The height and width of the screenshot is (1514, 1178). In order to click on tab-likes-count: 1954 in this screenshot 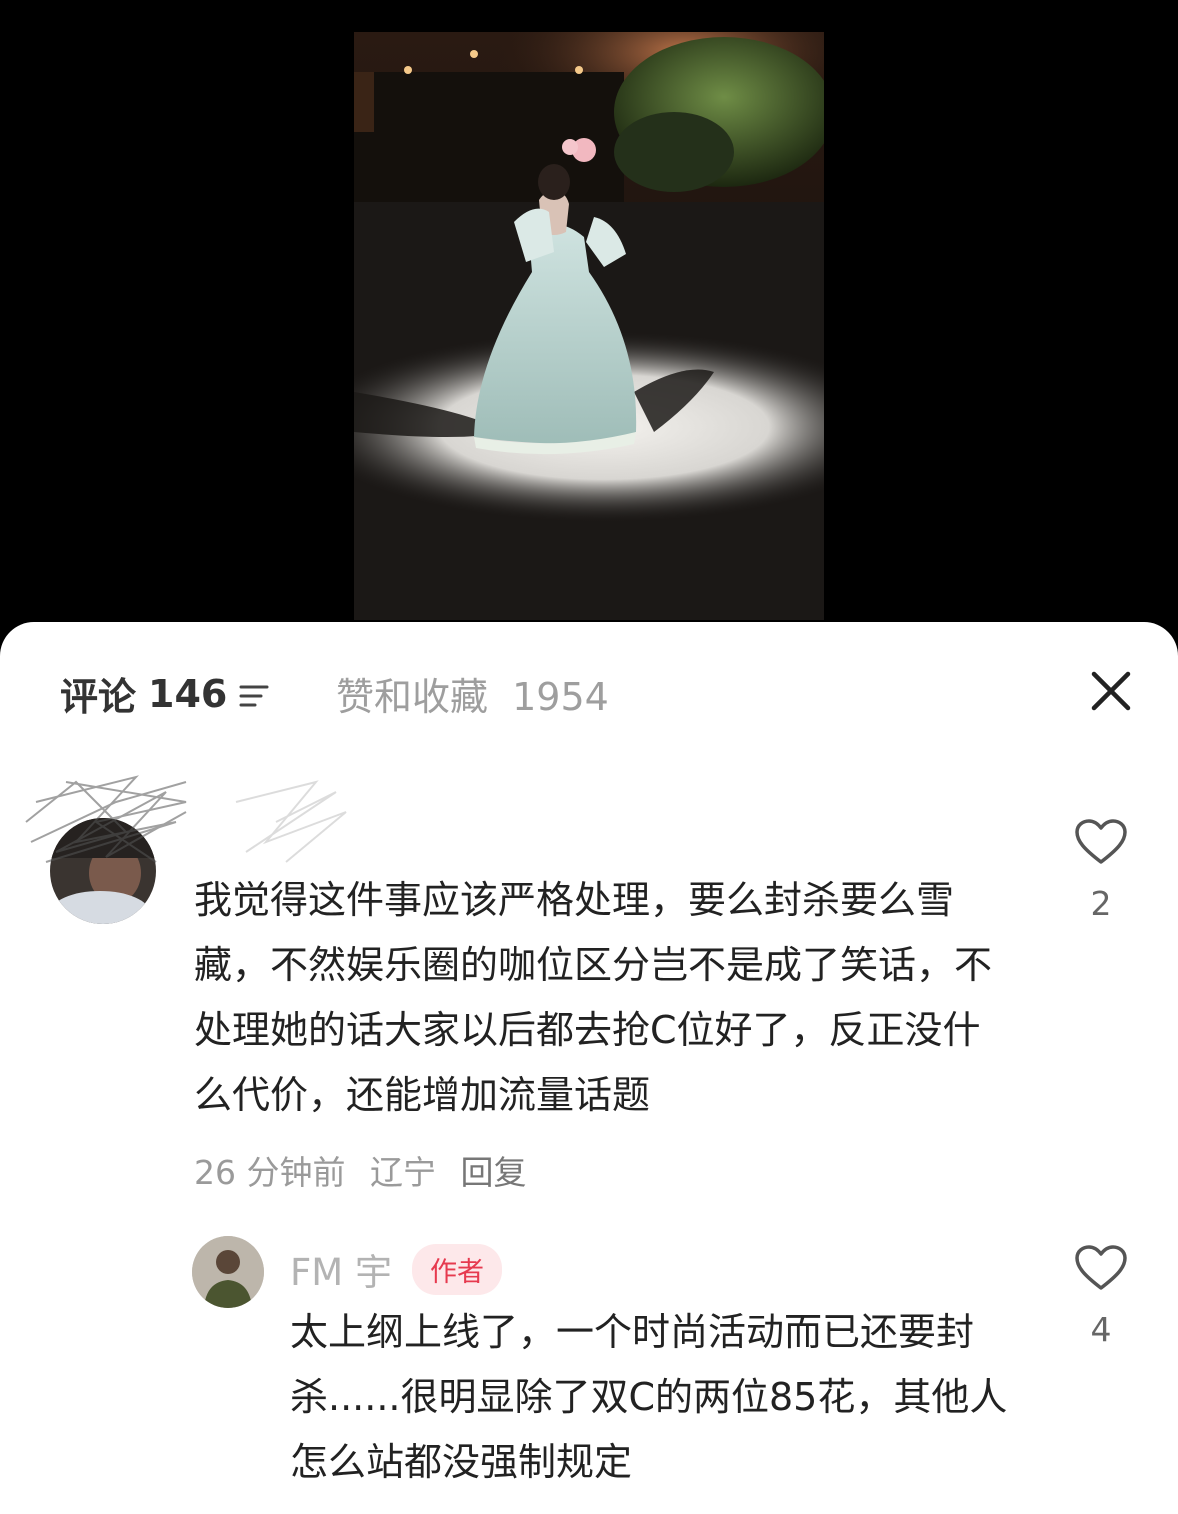, I will do `click(560, 697)`.